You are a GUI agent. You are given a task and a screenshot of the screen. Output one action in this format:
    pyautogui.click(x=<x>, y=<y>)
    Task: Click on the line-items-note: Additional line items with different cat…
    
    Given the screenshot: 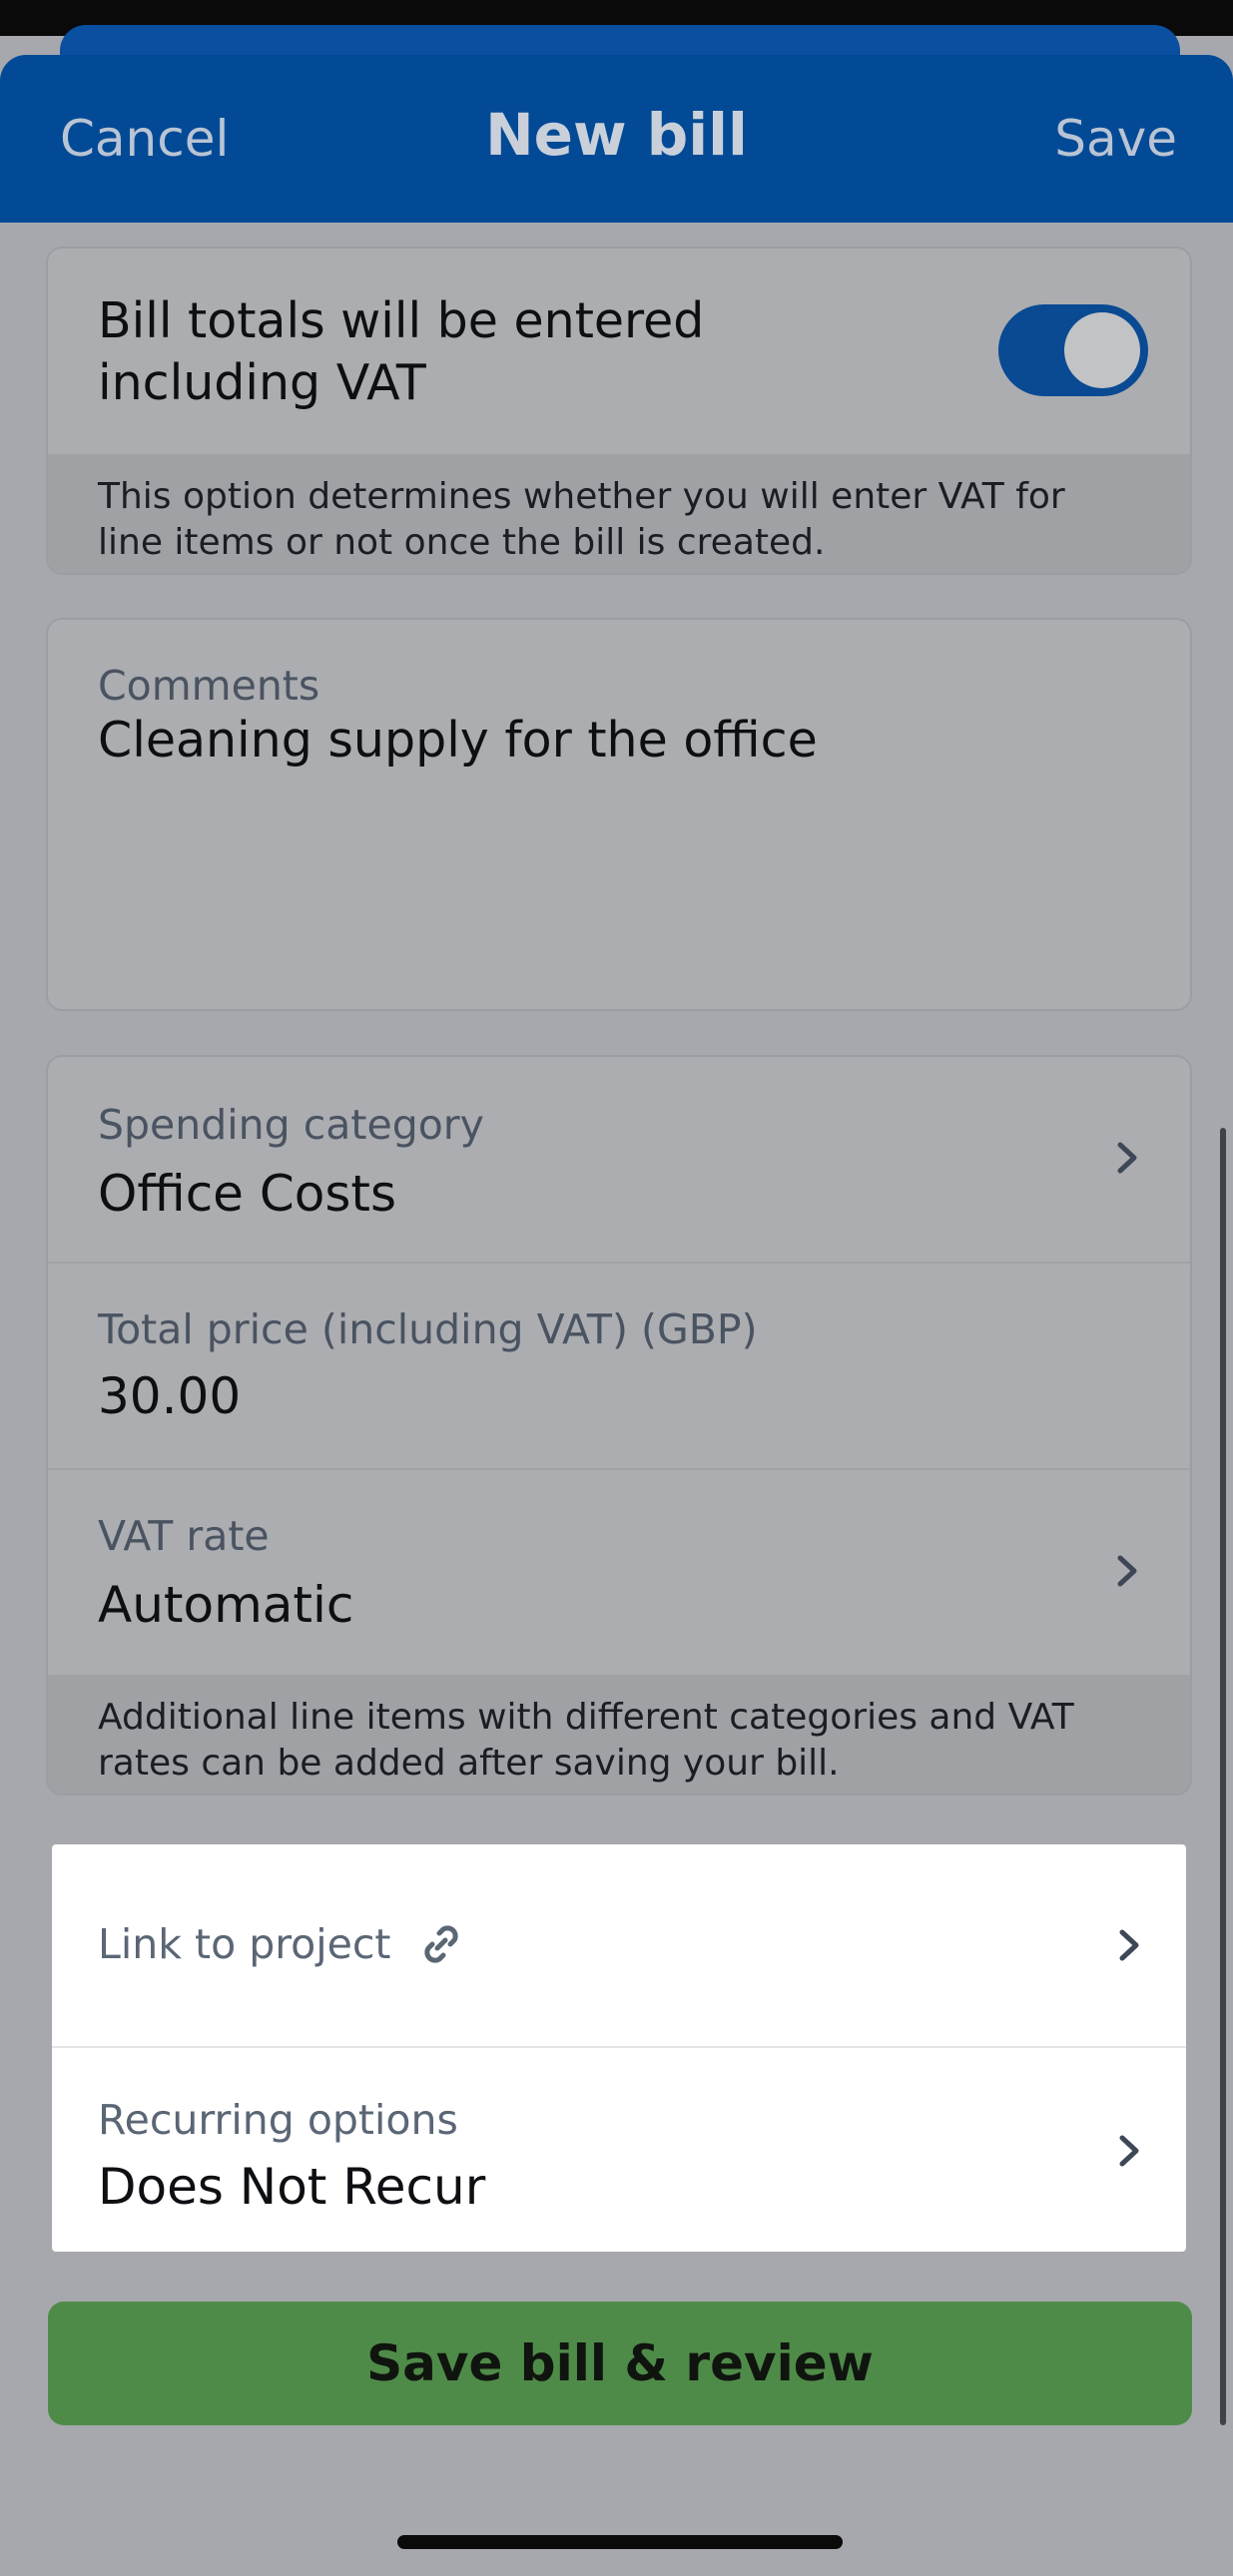 What is the action you would take?
    pyautogui.click(x=619, y=1736)
    